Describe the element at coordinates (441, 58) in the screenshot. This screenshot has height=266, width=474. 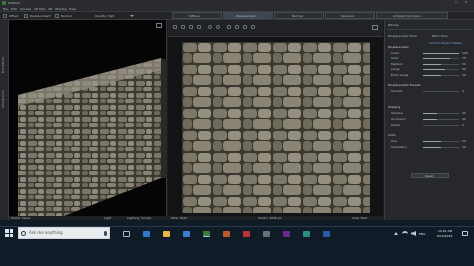
I see `slider-slots` at that location.